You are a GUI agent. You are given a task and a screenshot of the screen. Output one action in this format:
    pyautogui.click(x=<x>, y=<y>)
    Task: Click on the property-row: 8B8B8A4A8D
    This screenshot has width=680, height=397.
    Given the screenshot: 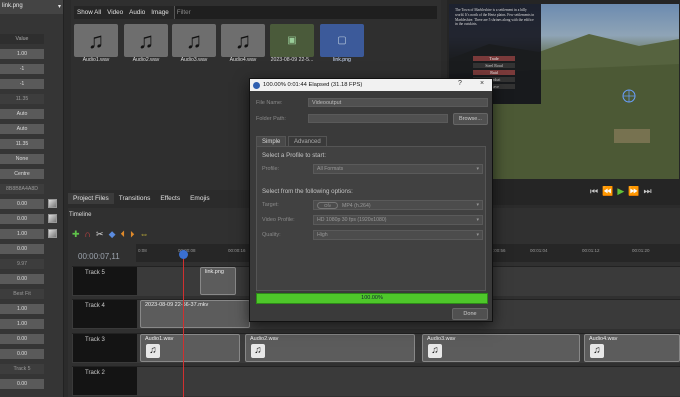 What is the action you would take?
    pyautogui.click(x=32, y=188)
    